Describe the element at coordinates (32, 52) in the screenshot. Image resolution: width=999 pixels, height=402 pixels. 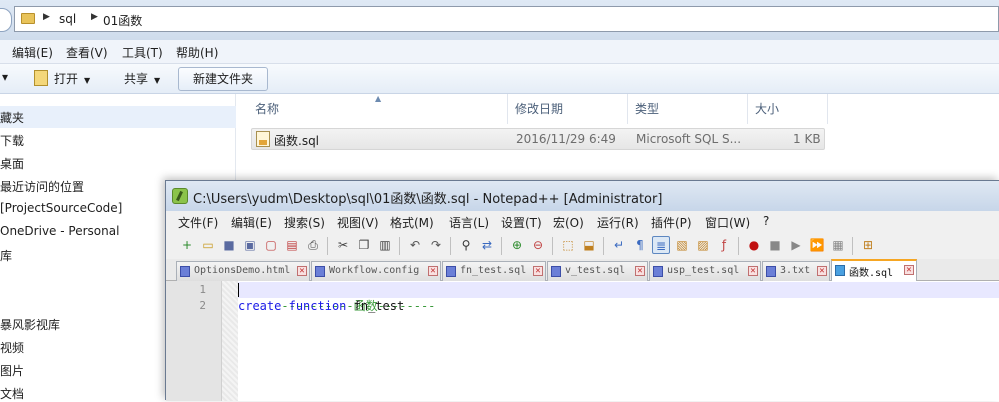
I see `menu-edit: 编辑(E)` at that location.